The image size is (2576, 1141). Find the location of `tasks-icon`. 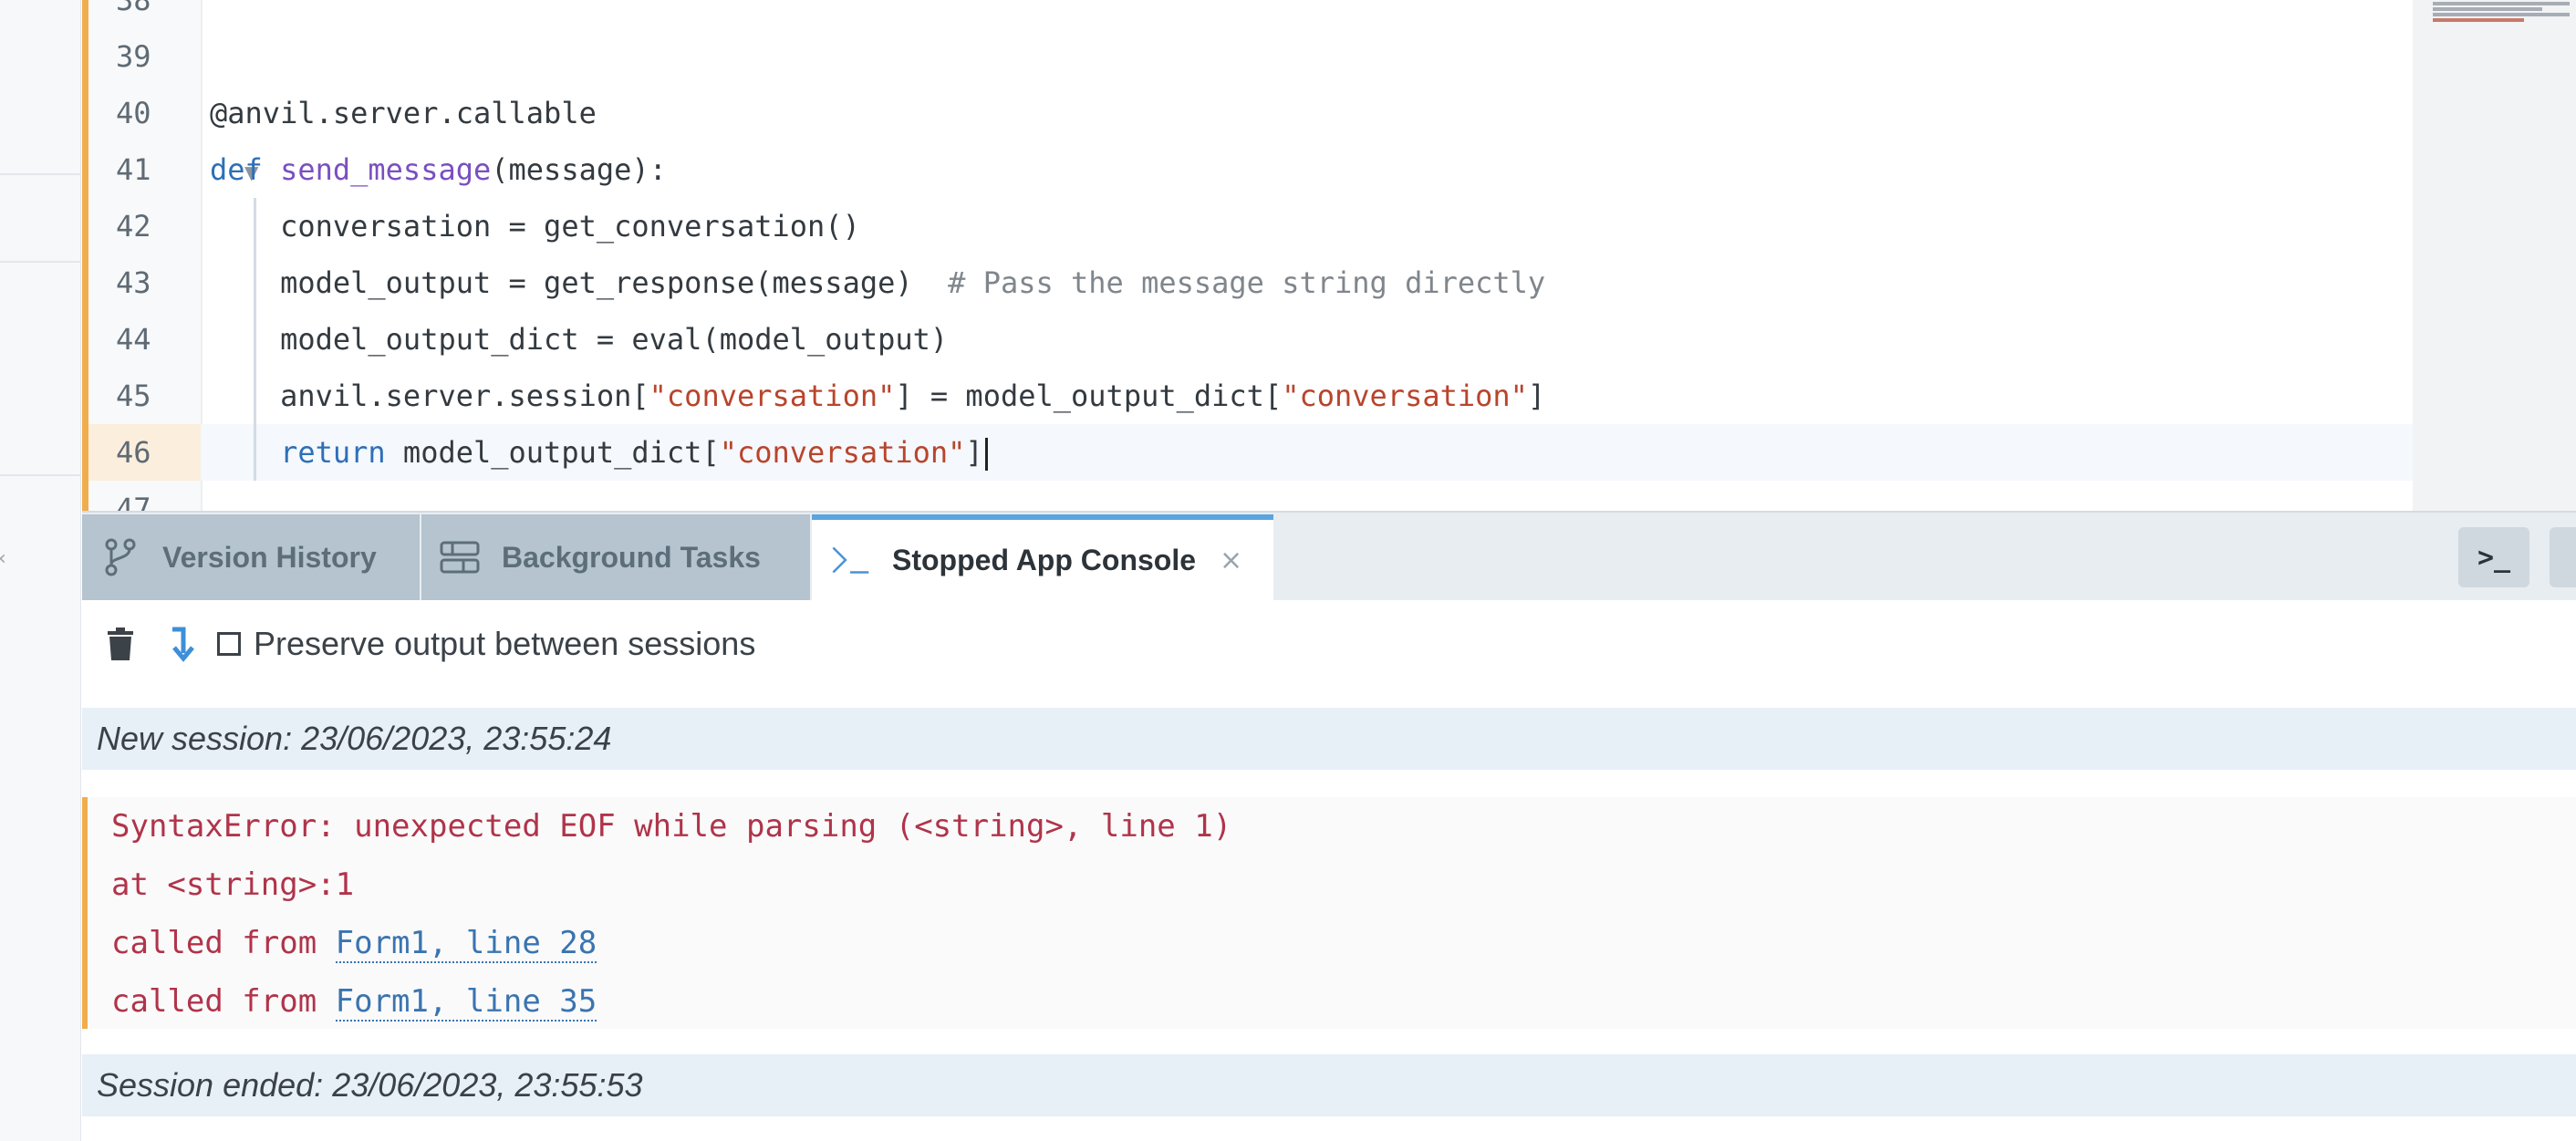

tasks-icon is located at coordinates (460, 557).